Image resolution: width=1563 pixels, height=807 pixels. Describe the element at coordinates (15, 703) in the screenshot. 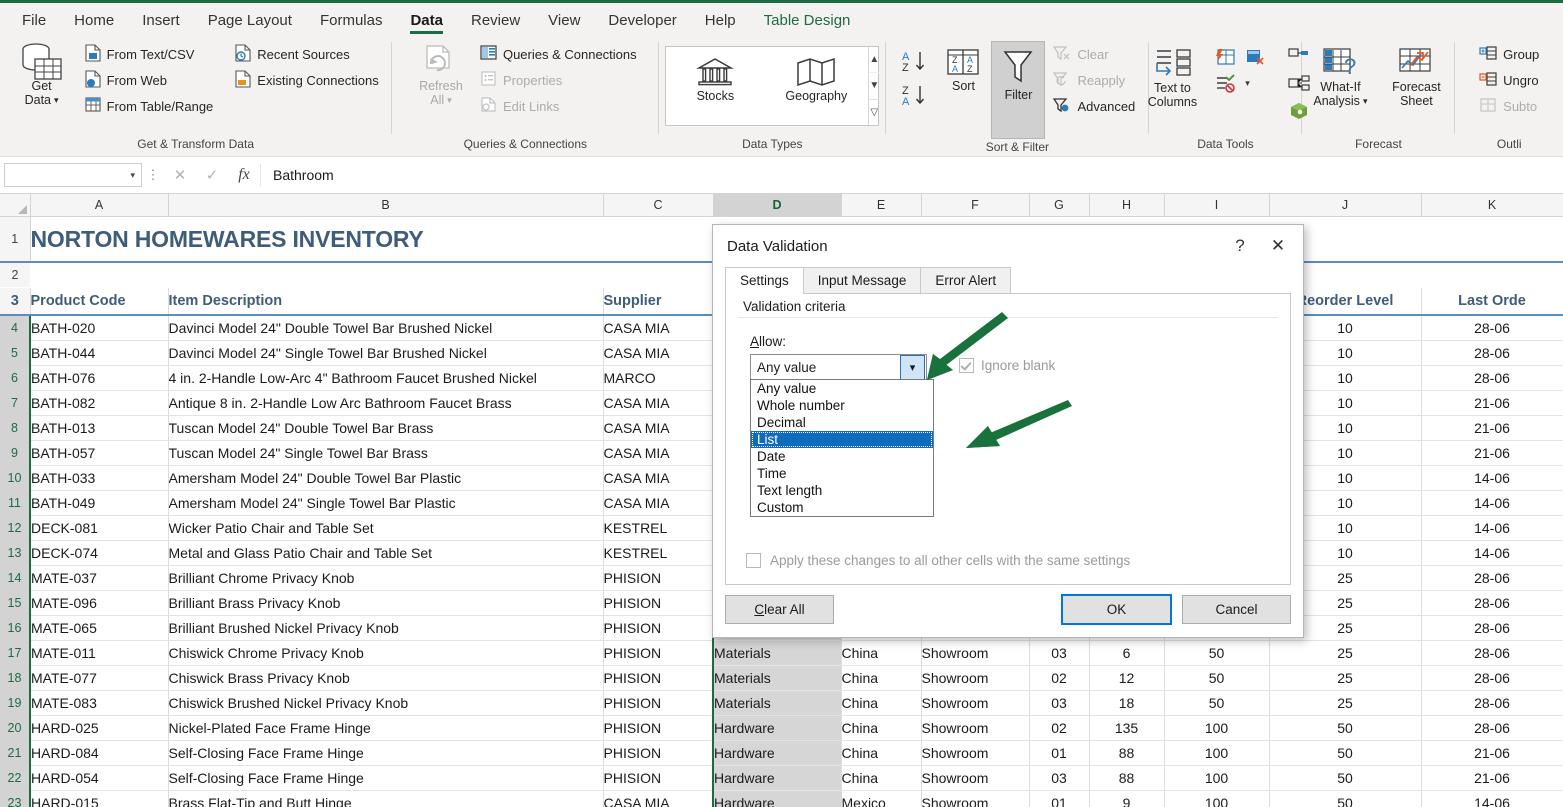

I see `row-header-19: 19` at that location.